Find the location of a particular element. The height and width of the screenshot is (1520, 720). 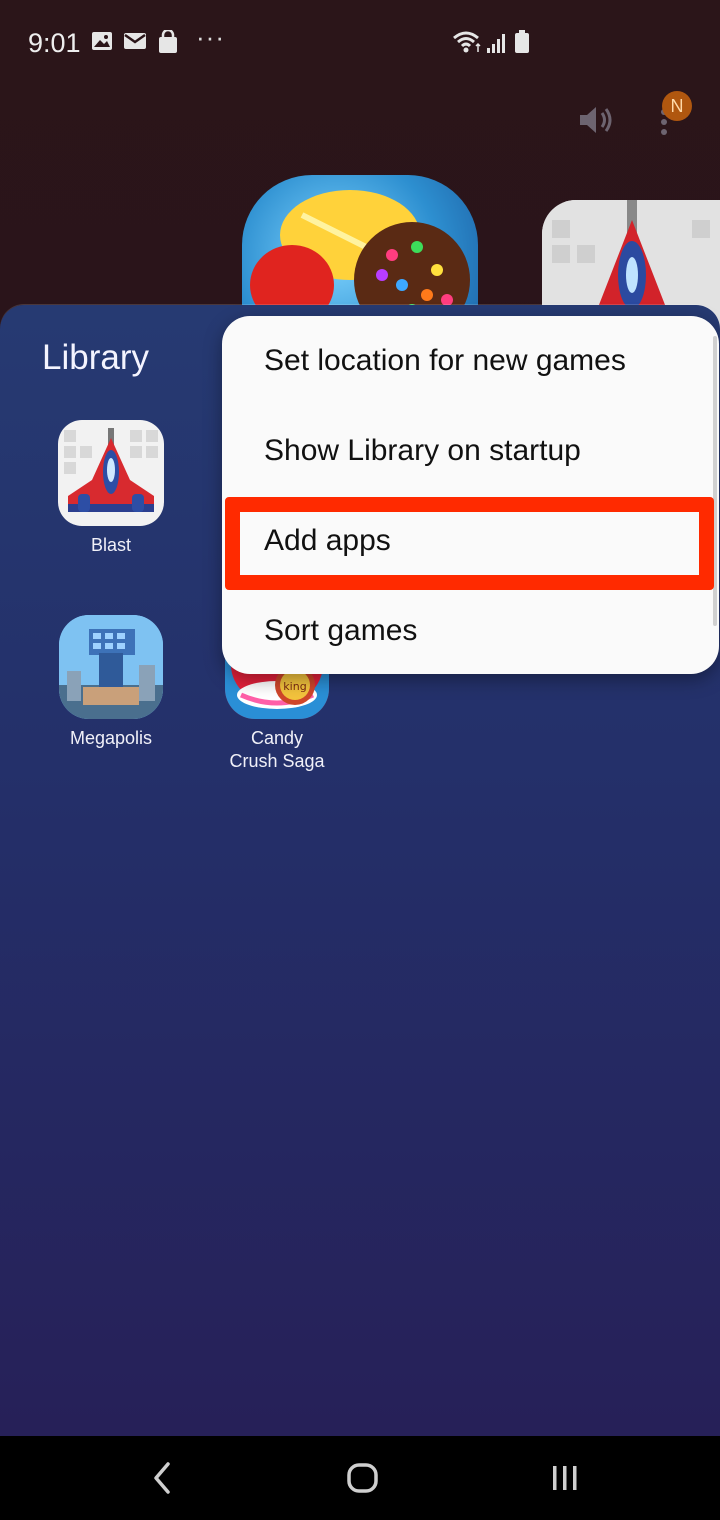

app-megapolis: Megapolis is located at coordinates (111, 682).